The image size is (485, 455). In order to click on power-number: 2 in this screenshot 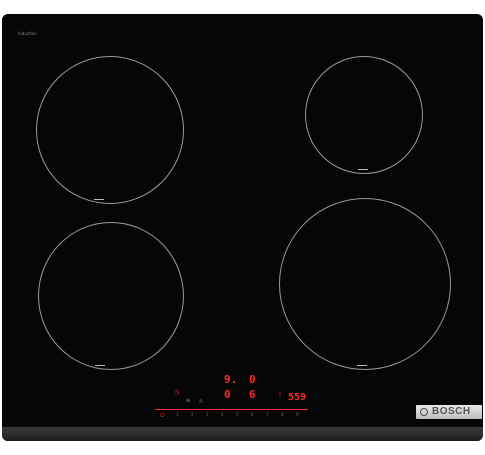, I will do `click(192, 415)`.